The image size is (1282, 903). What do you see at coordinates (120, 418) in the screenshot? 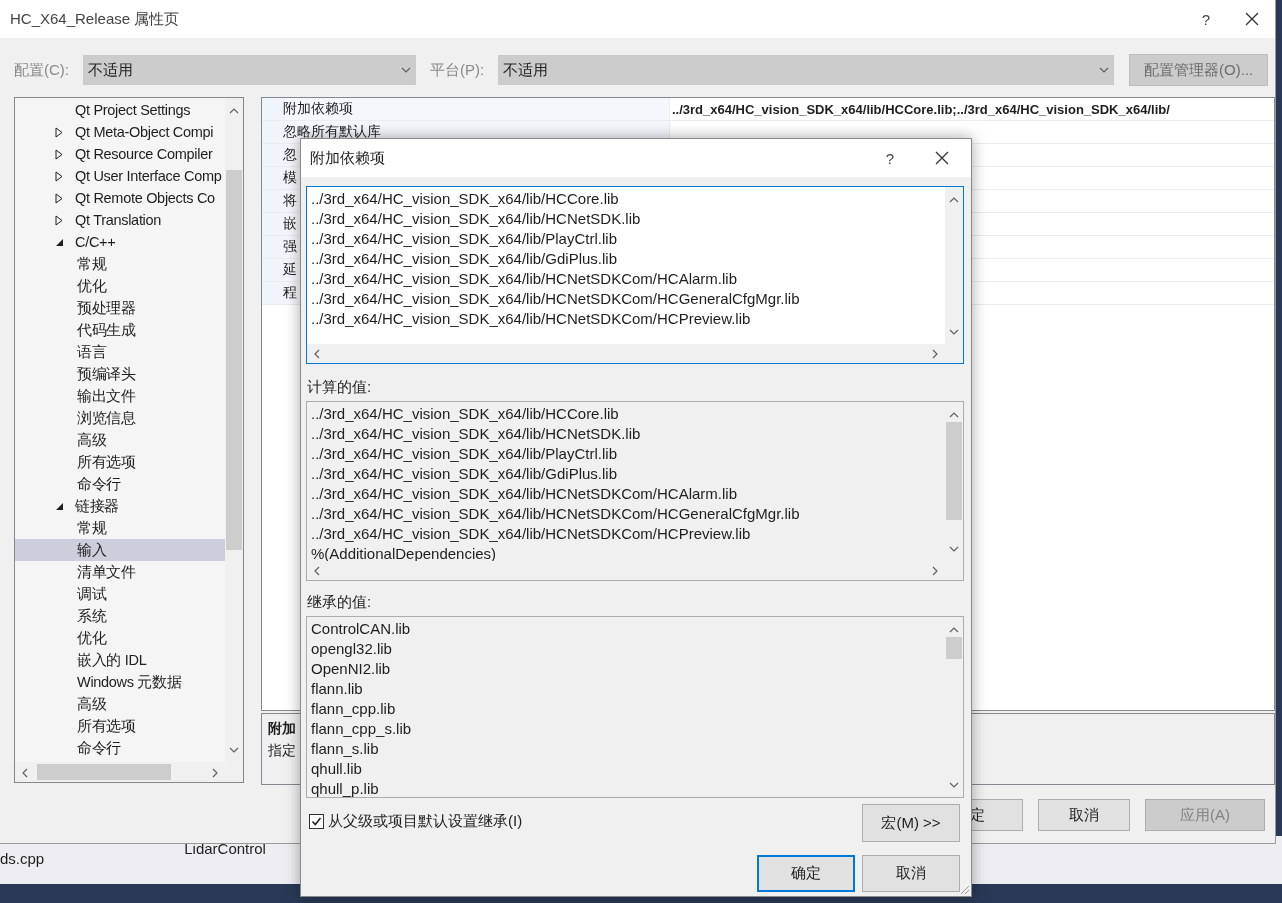
I see `tree-item: 浏览信息` at bounding box center [120, 418].